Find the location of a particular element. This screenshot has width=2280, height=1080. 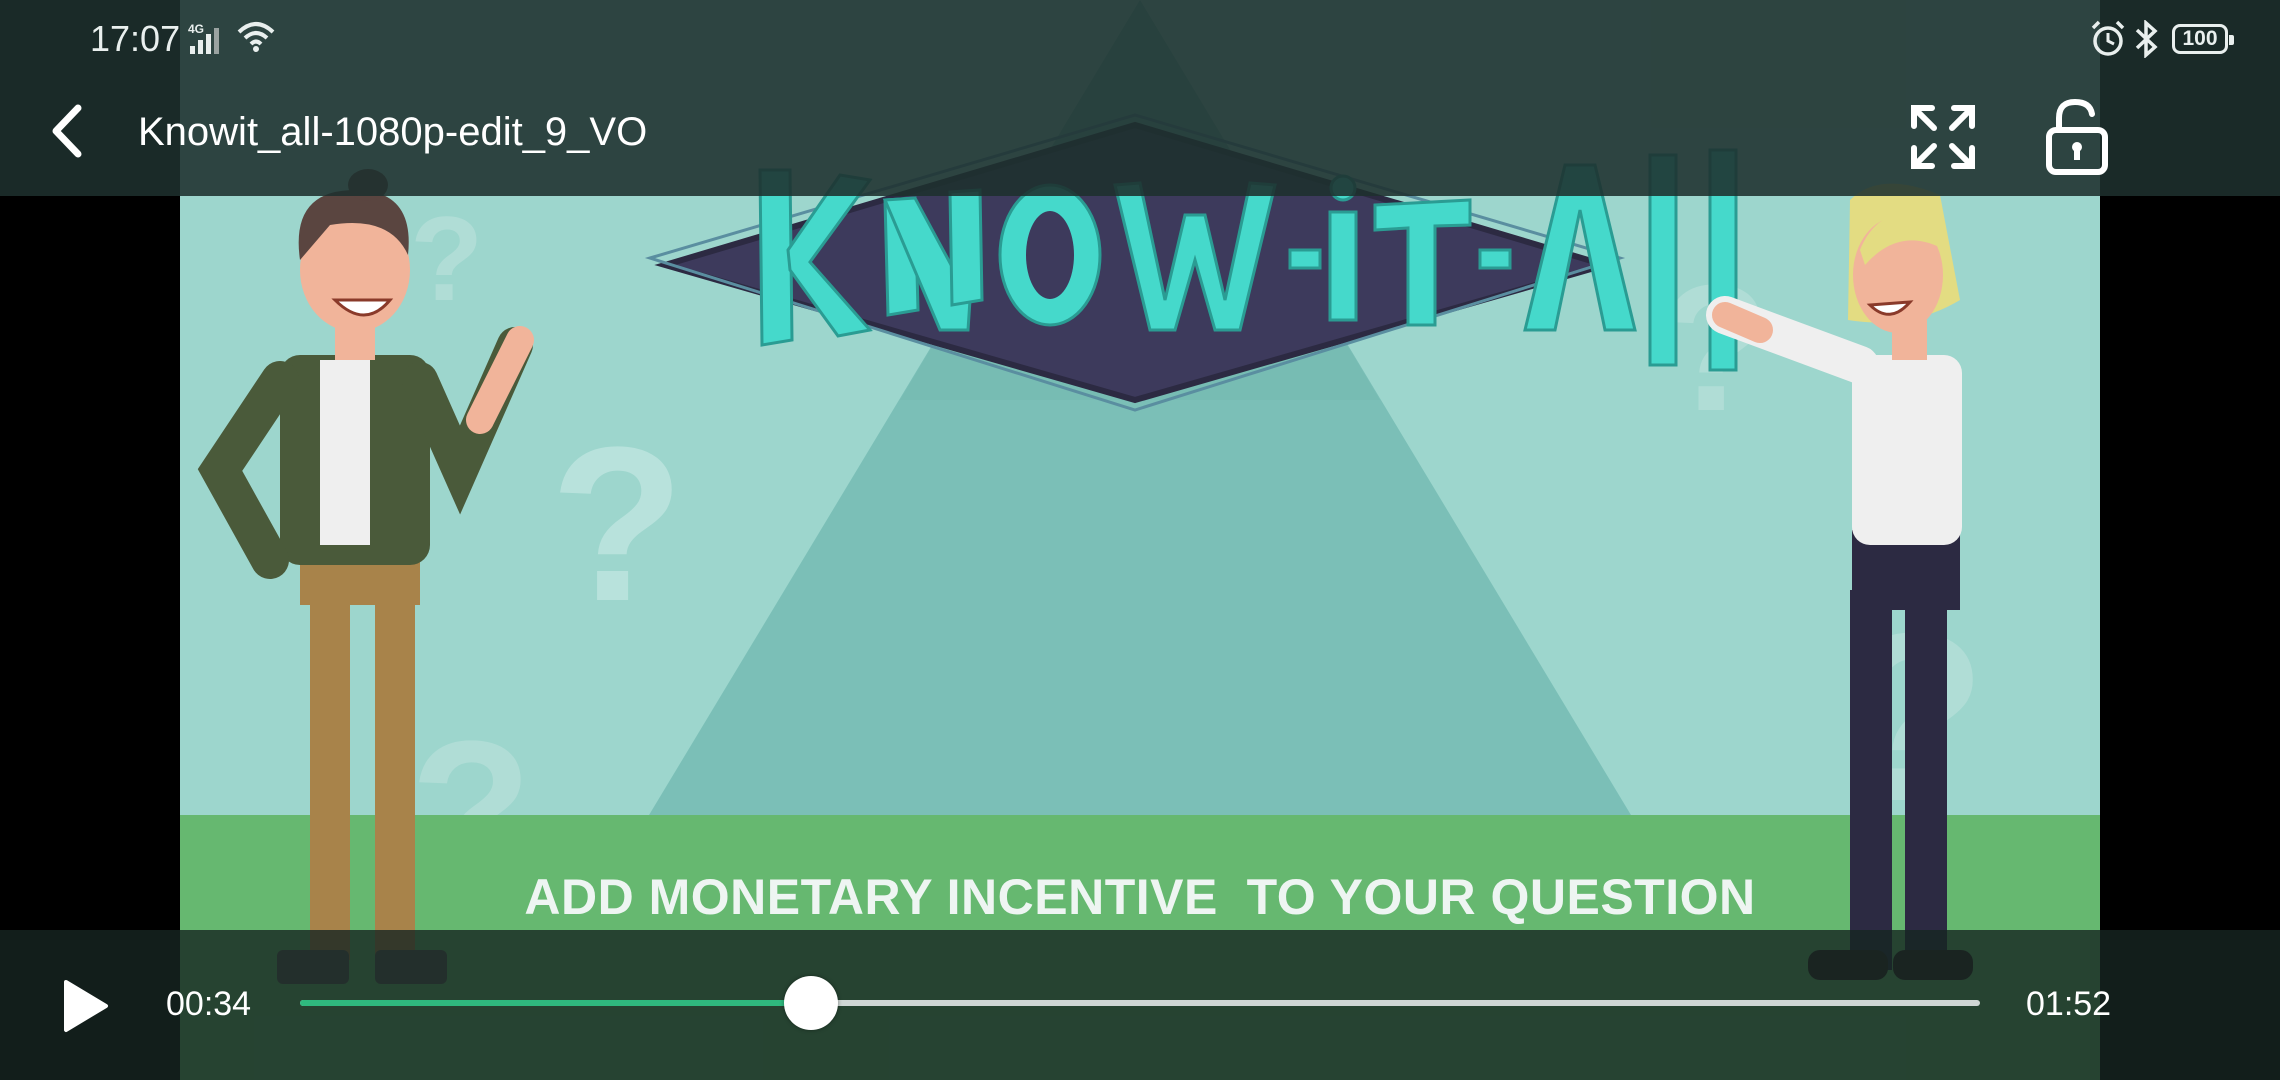

screen-lock-button is located at coordinates (2077, 137).